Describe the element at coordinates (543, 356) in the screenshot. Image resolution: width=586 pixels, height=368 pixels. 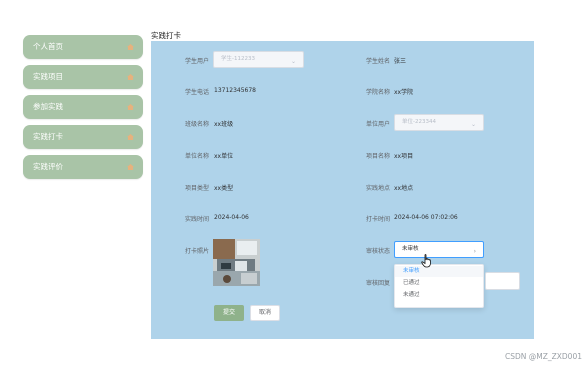
I see `watermark: CSDN @MZ_ZXD001` at that location.